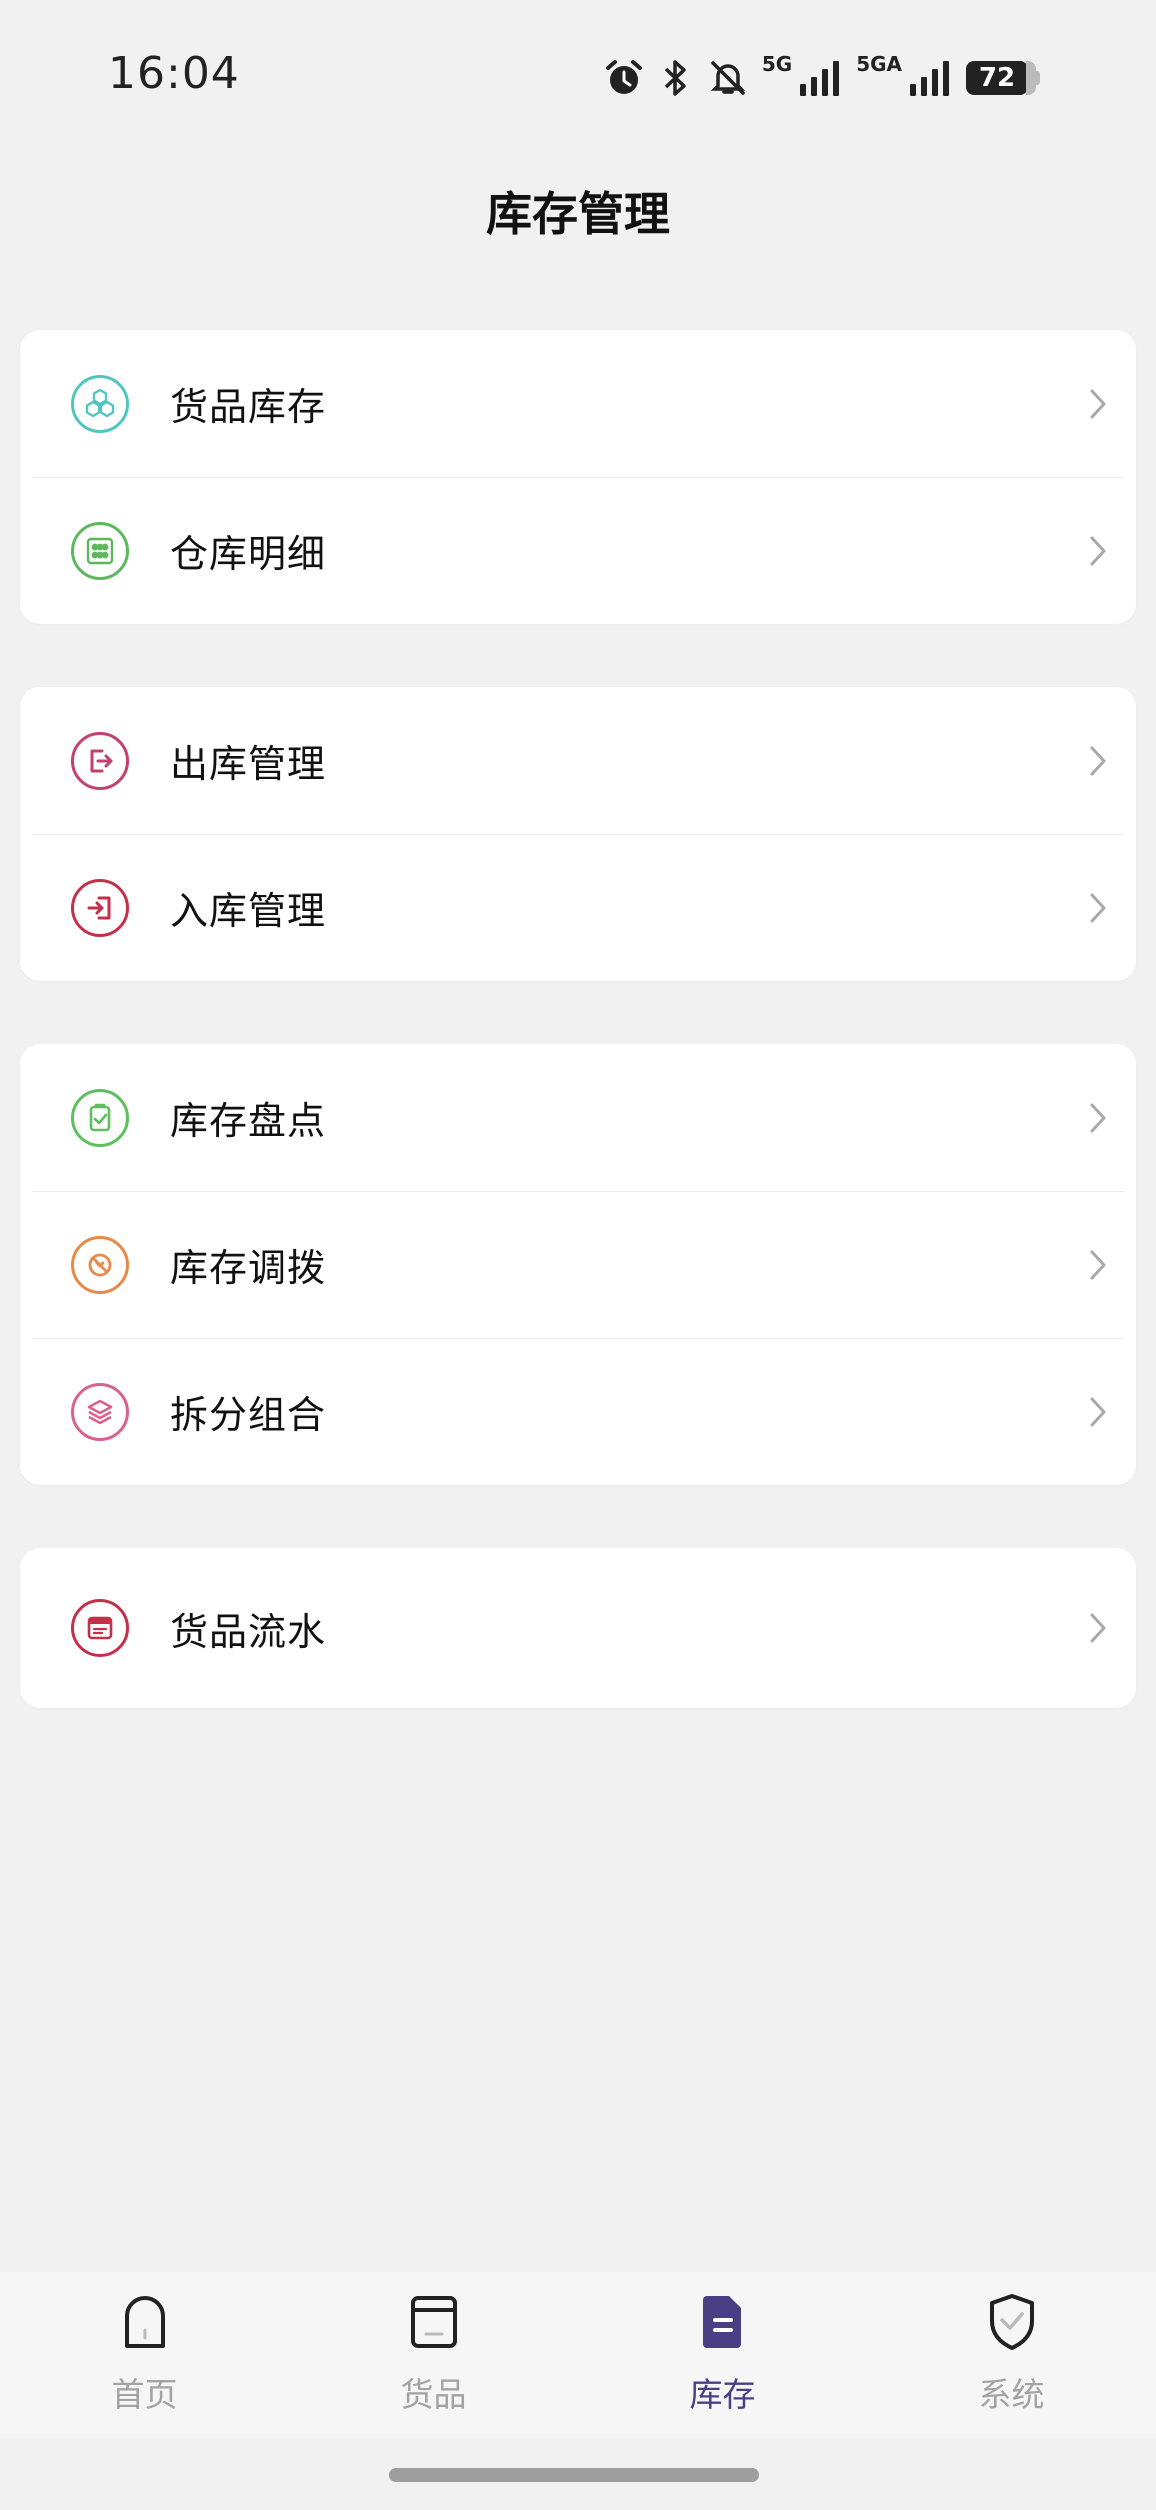  Describe the element at coordinates (100, 550) in the screenshot. I see `warehouse-grid-icon` at that location.